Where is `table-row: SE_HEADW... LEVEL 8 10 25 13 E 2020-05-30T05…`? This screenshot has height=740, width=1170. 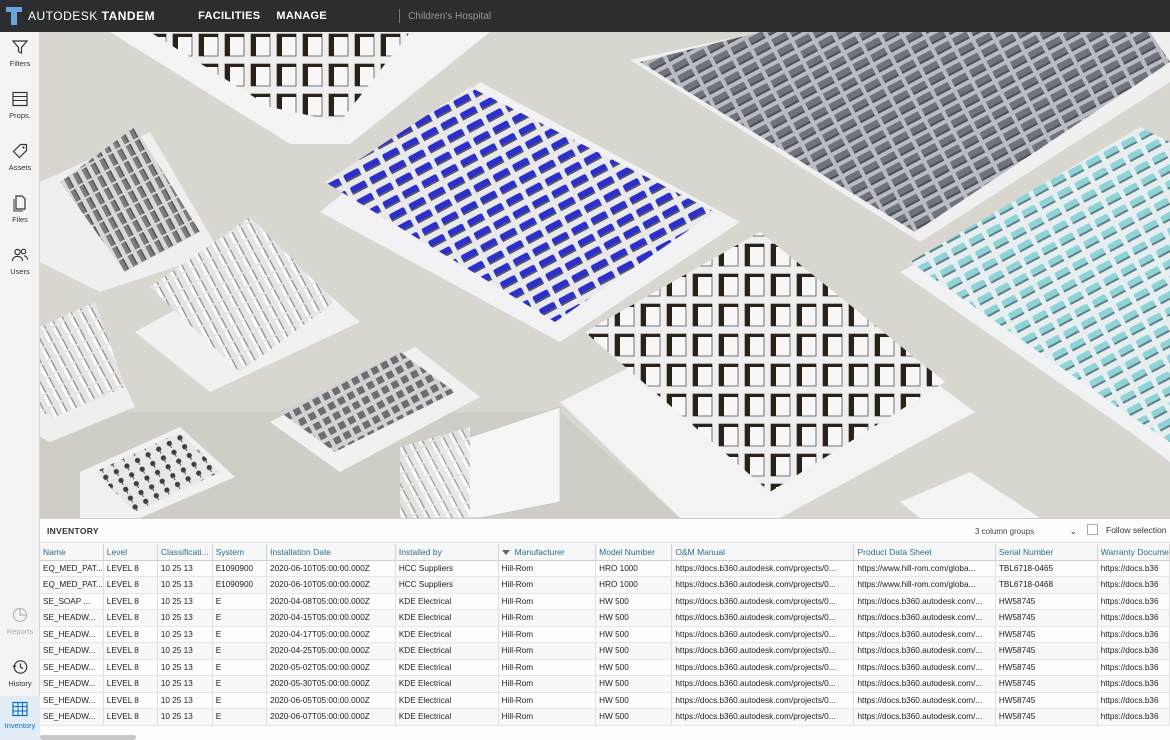
table-row: SE_HEADW... LEVEL 8 10 25 13 E 2020-05-30T05… is located at coordinates (605, 684).